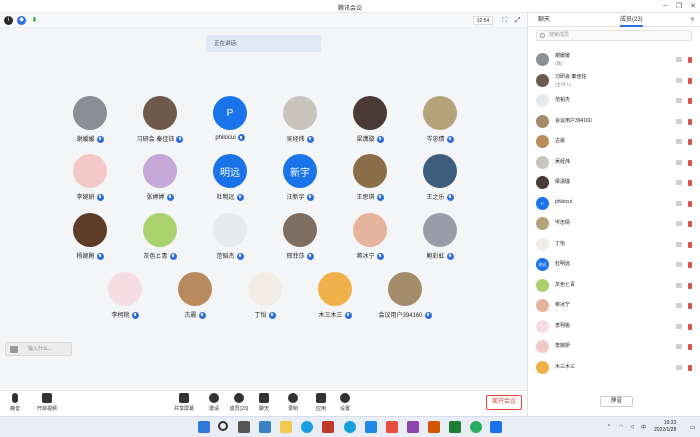 The image size is (700, 437). Describe the element at coordinates (643, 427) in the screenshot. I see `ime-indicator: 中` at that location.